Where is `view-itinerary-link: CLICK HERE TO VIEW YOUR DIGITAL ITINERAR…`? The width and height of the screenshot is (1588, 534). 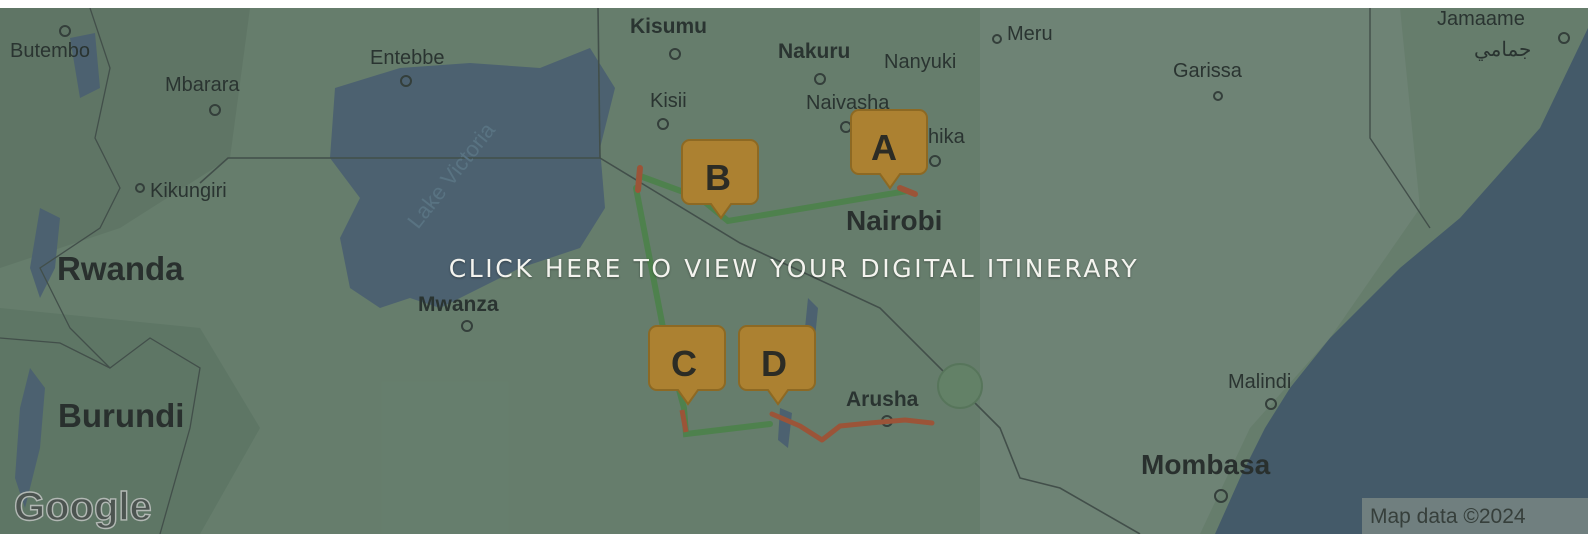 view-itinerary-link: CLICK HERE TO VIEW YOUR DIGITAL ITINERAR… is located at coordinates (794, 268).